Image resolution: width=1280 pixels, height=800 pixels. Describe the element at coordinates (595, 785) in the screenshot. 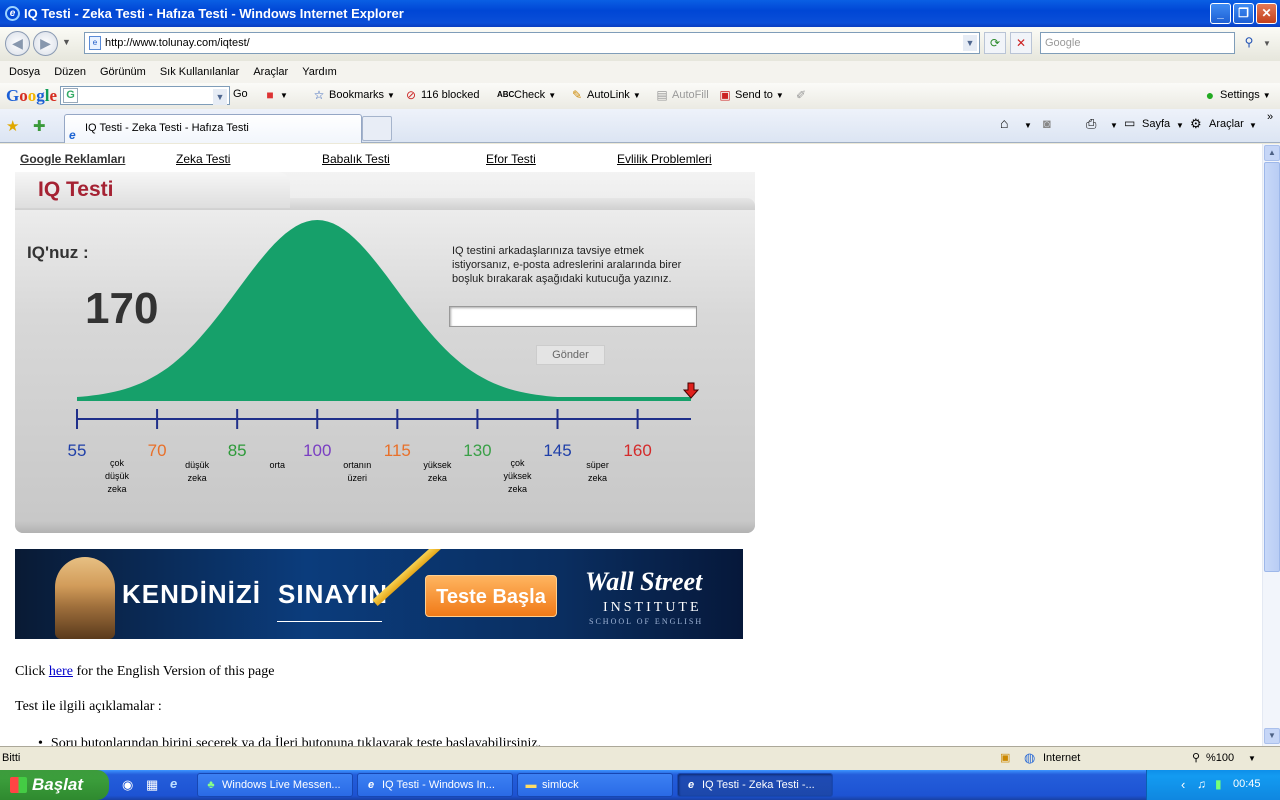

I see `task-folder: ▬ simlock` at that location.